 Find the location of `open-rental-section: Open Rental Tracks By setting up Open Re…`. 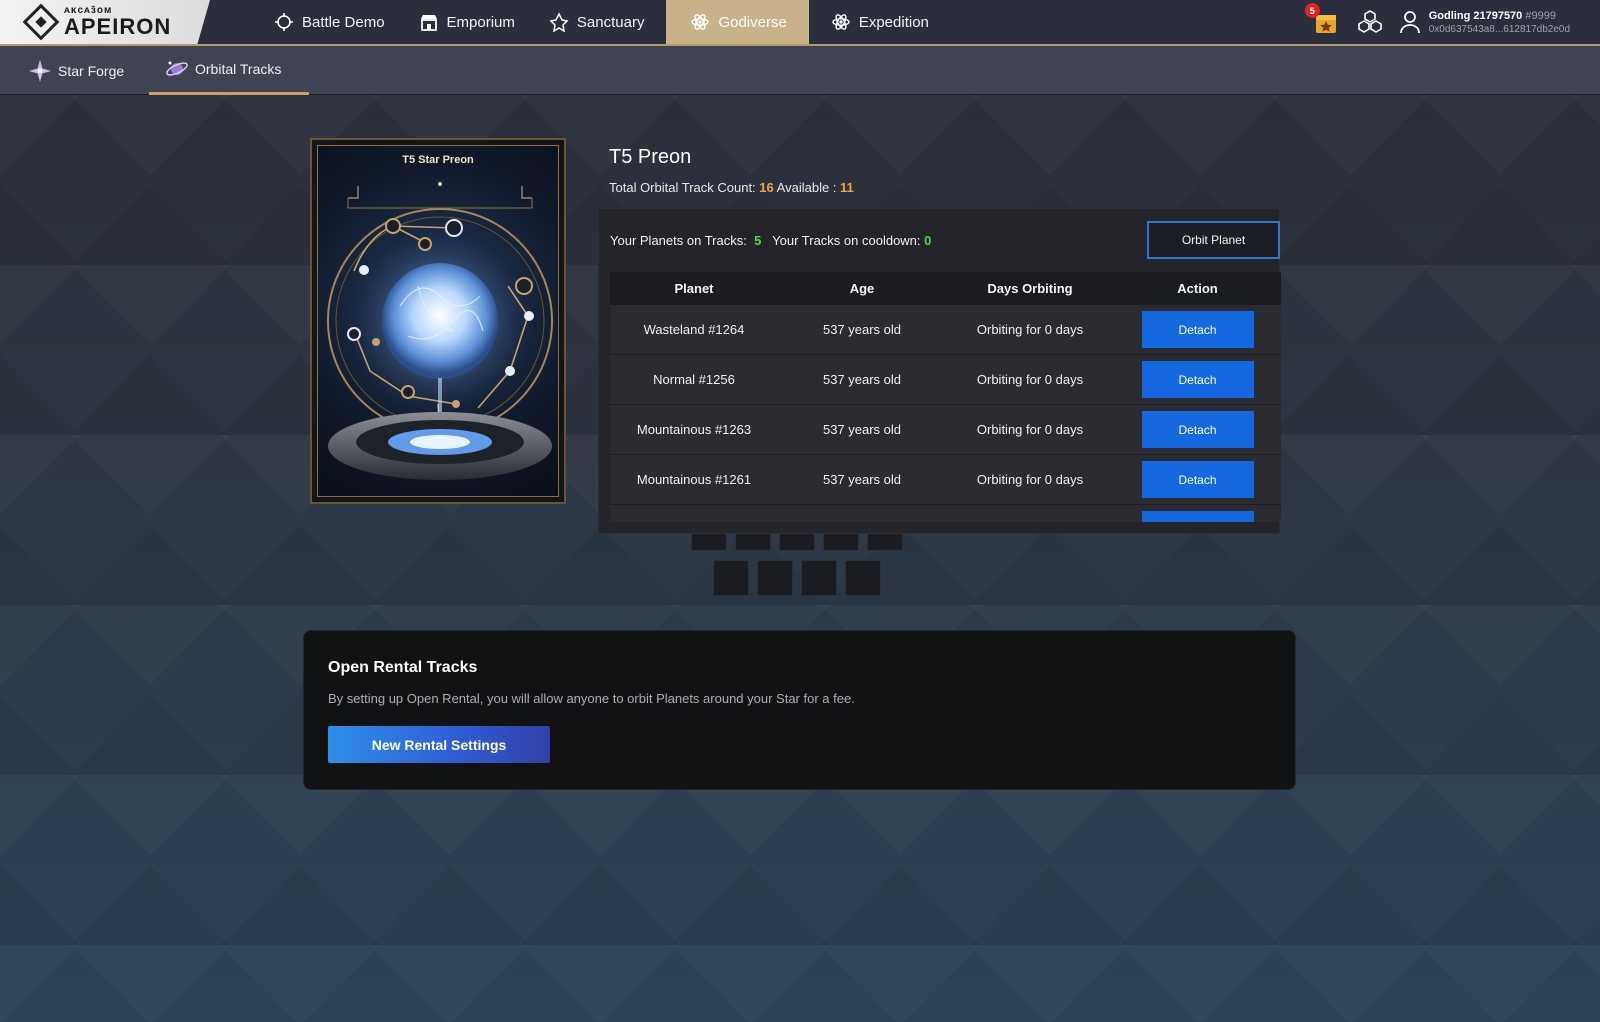

open-rental-section: Open Rental Tracks By setting up Open Re… is located at coordinates (799, 710).